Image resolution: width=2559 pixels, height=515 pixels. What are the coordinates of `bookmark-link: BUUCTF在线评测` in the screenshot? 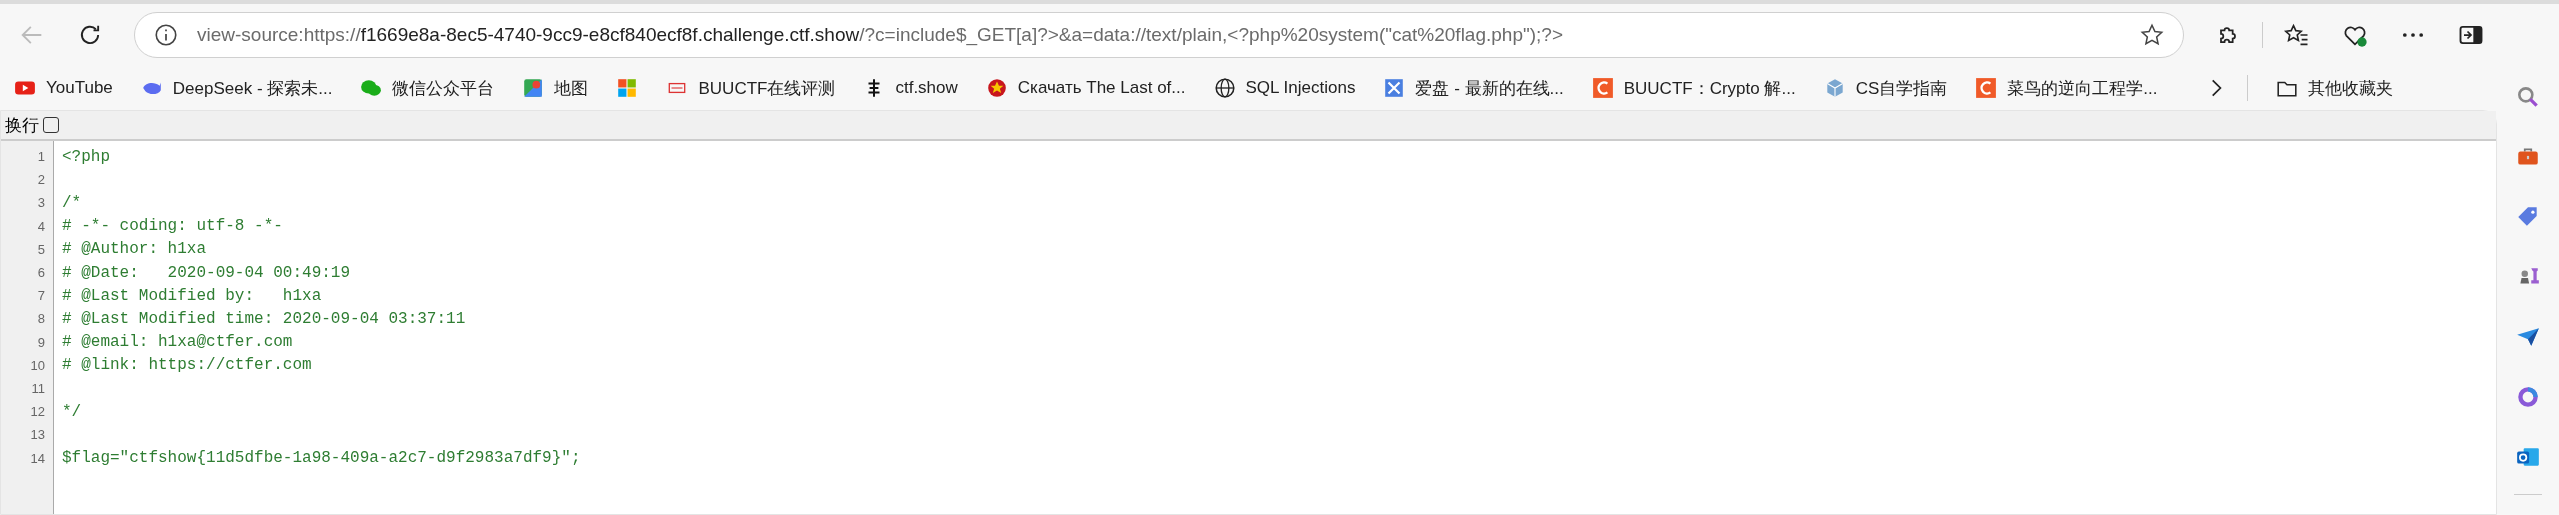 It's located at (751, 88).